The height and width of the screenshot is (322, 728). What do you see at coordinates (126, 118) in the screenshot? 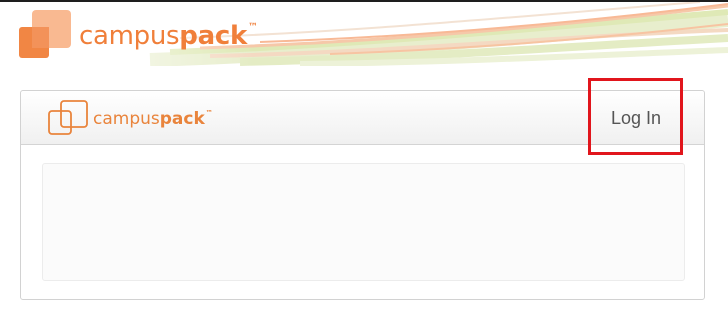
I see `card-wordmark-regular: campus` at bounding box center [126, 118].